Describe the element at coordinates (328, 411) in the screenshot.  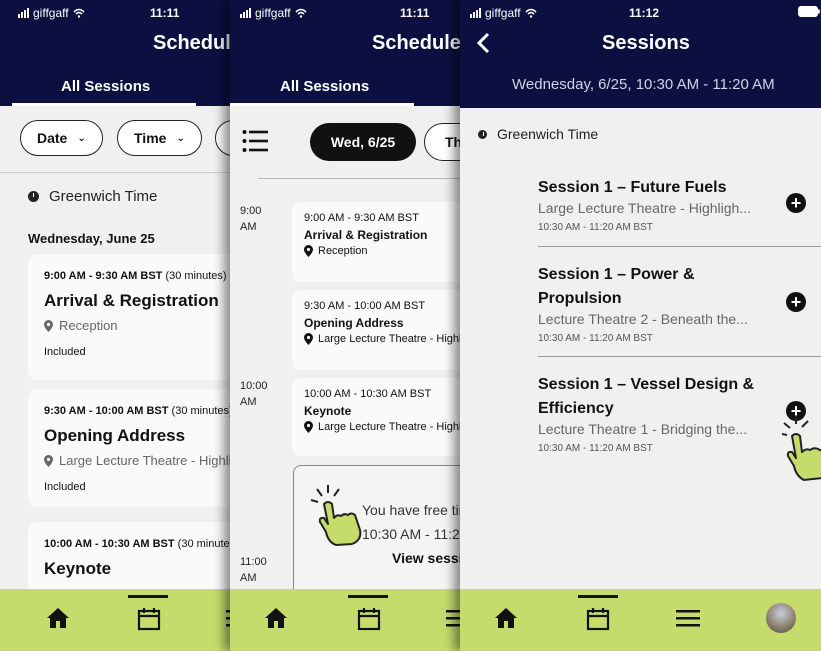
I see `session-name: Keynote` at that location.